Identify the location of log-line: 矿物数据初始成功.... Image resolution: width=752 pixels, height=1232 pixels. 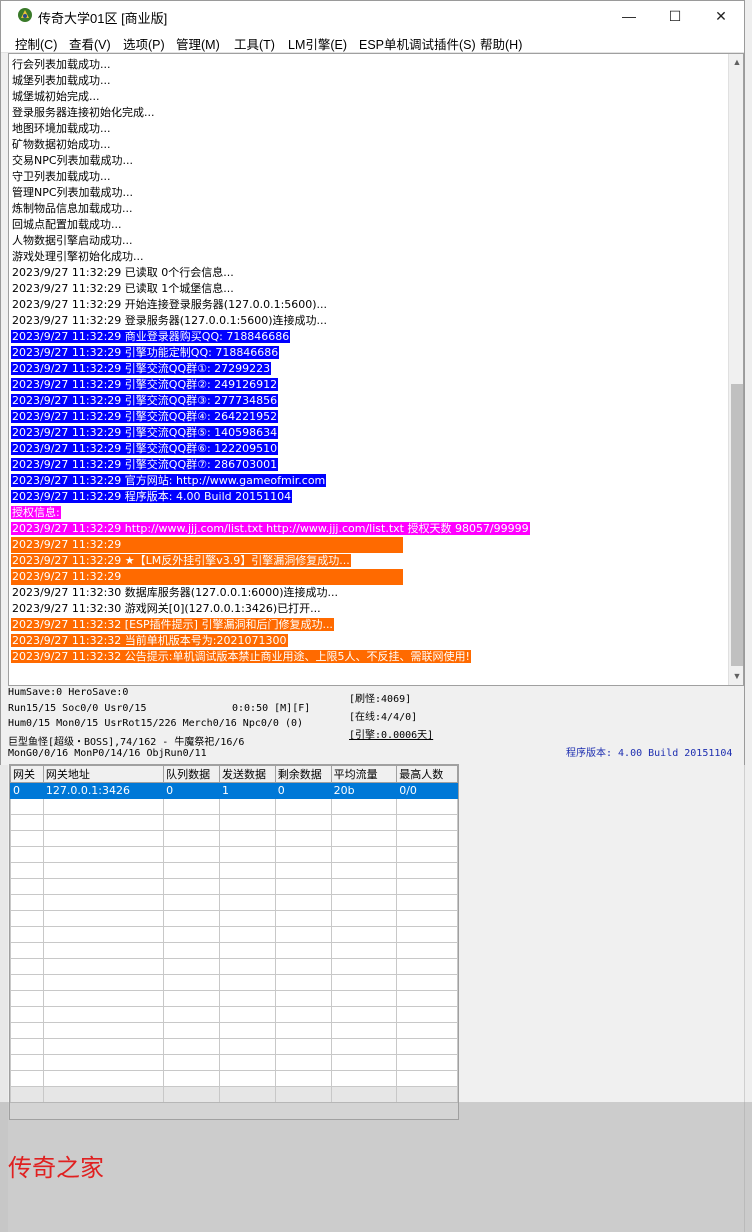
(369, 145).